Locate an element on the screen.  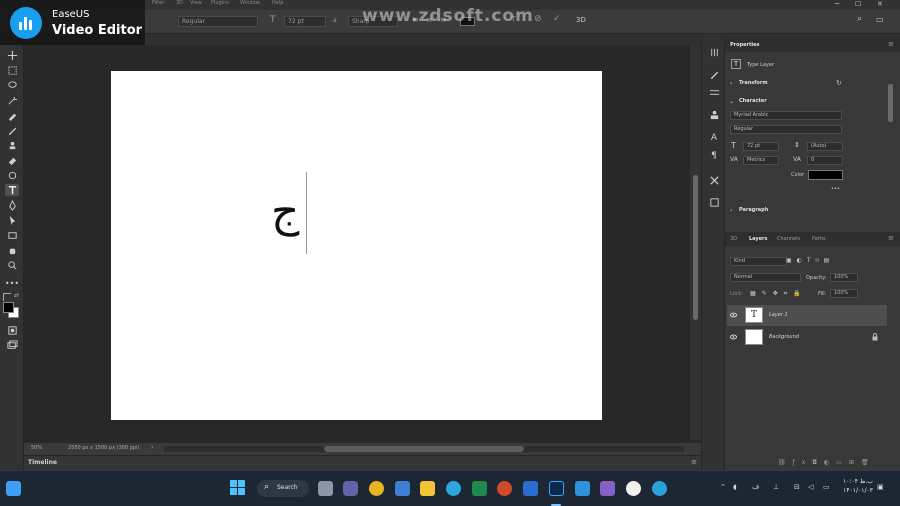
tools-settings-icon is located at coordinates (714, 180).